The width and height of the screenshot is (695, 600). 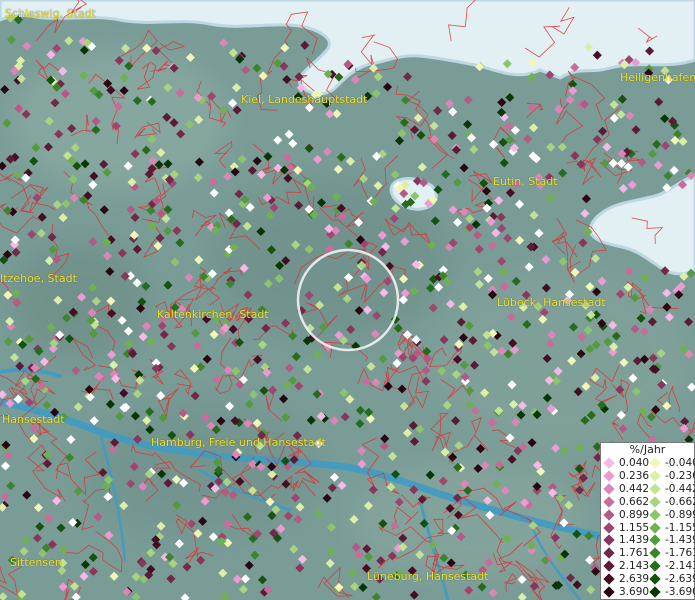 I want to click on legend-label: -1.439, so click(x=680, y=540).